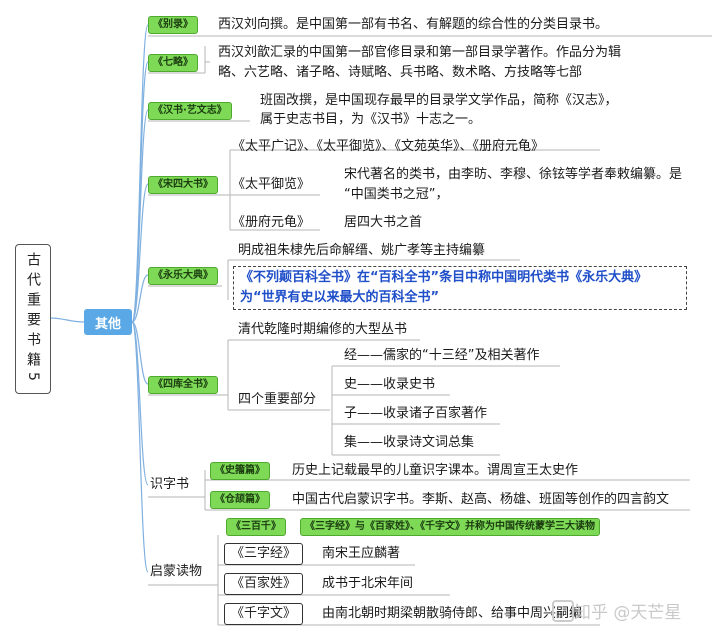 The image size is (720, 643). Describe the element at coordinates (383, 222) in the screenshot. I see `songsi-cefu-desc: 居四大书之首` at that location.